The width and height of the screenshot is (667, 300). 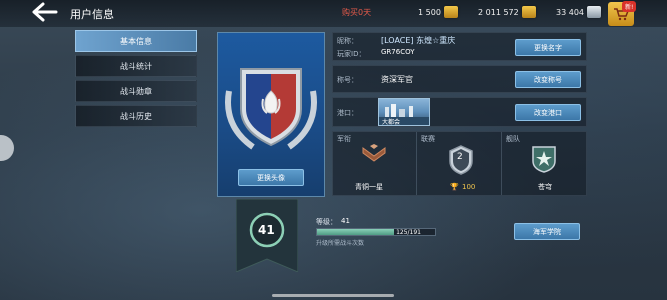 I want to click on silver-resource: 33 404, so click(x=578, y=12).